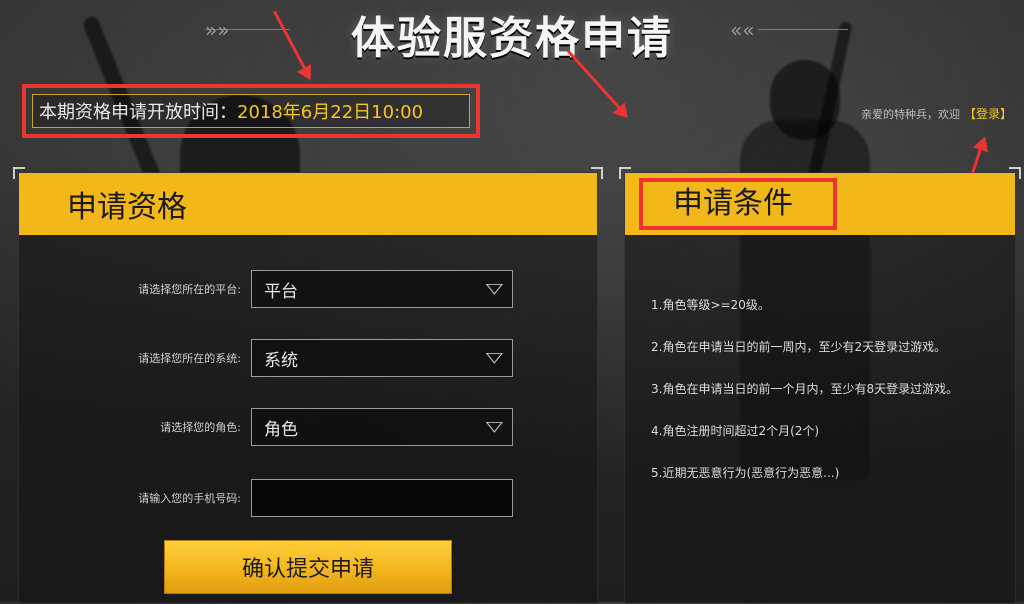 Image resolution: width=1024 pixels, height=604 pixels. I want to click on platform-label: 请选择您所在的平台:, so click(189, 289).